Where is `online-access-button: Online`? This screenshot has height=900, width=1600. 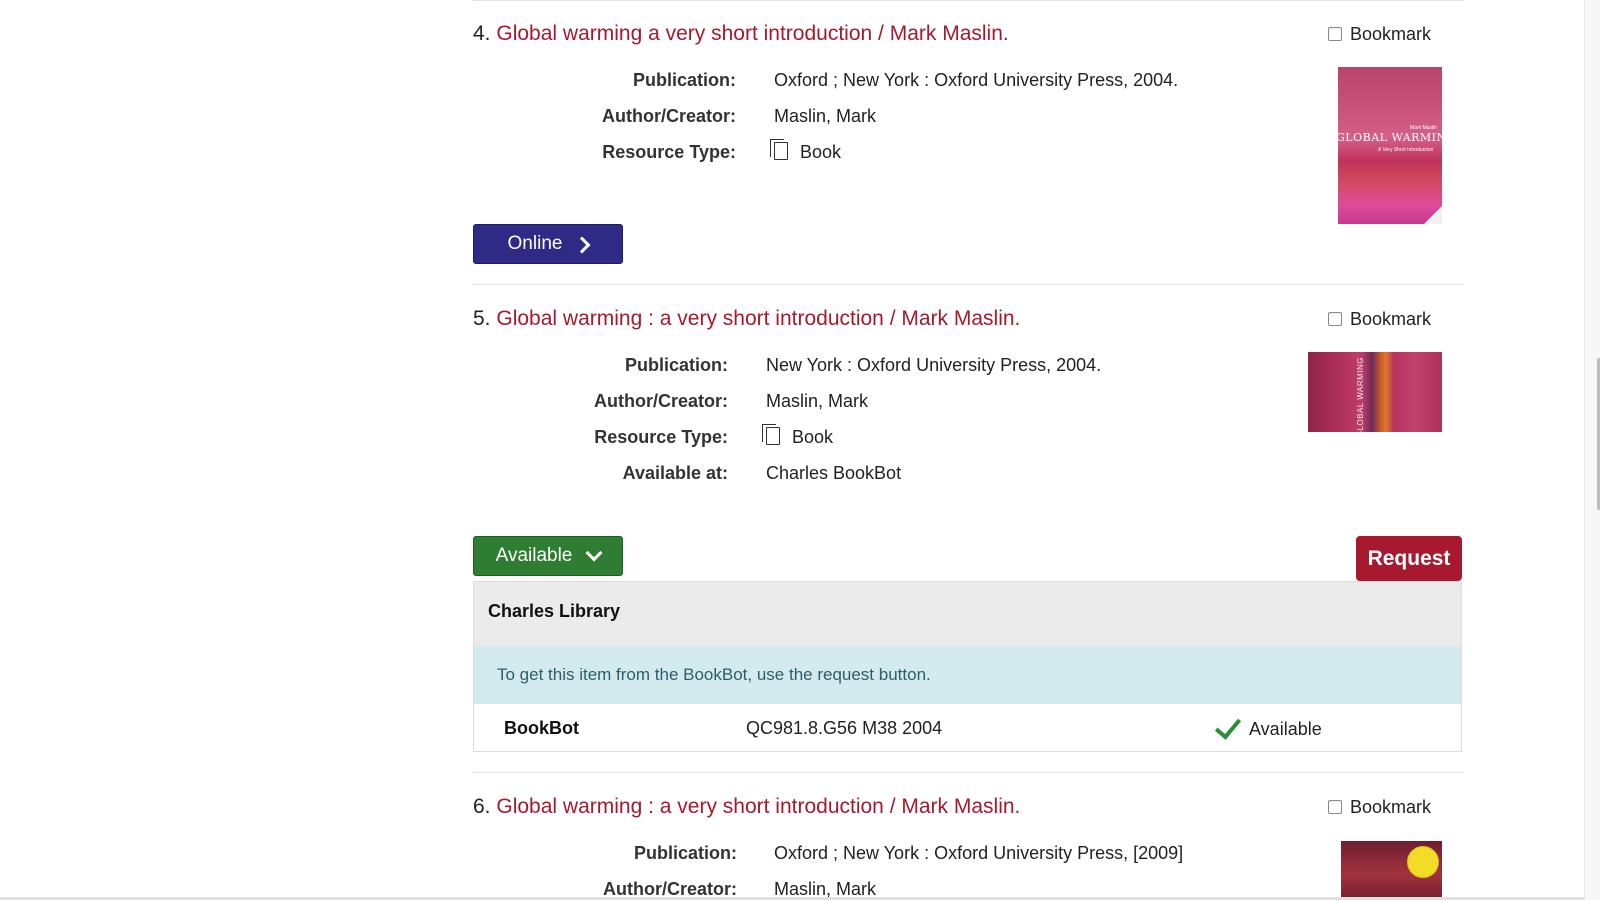
online-access-button: Online is located at coordinates (548, 244).